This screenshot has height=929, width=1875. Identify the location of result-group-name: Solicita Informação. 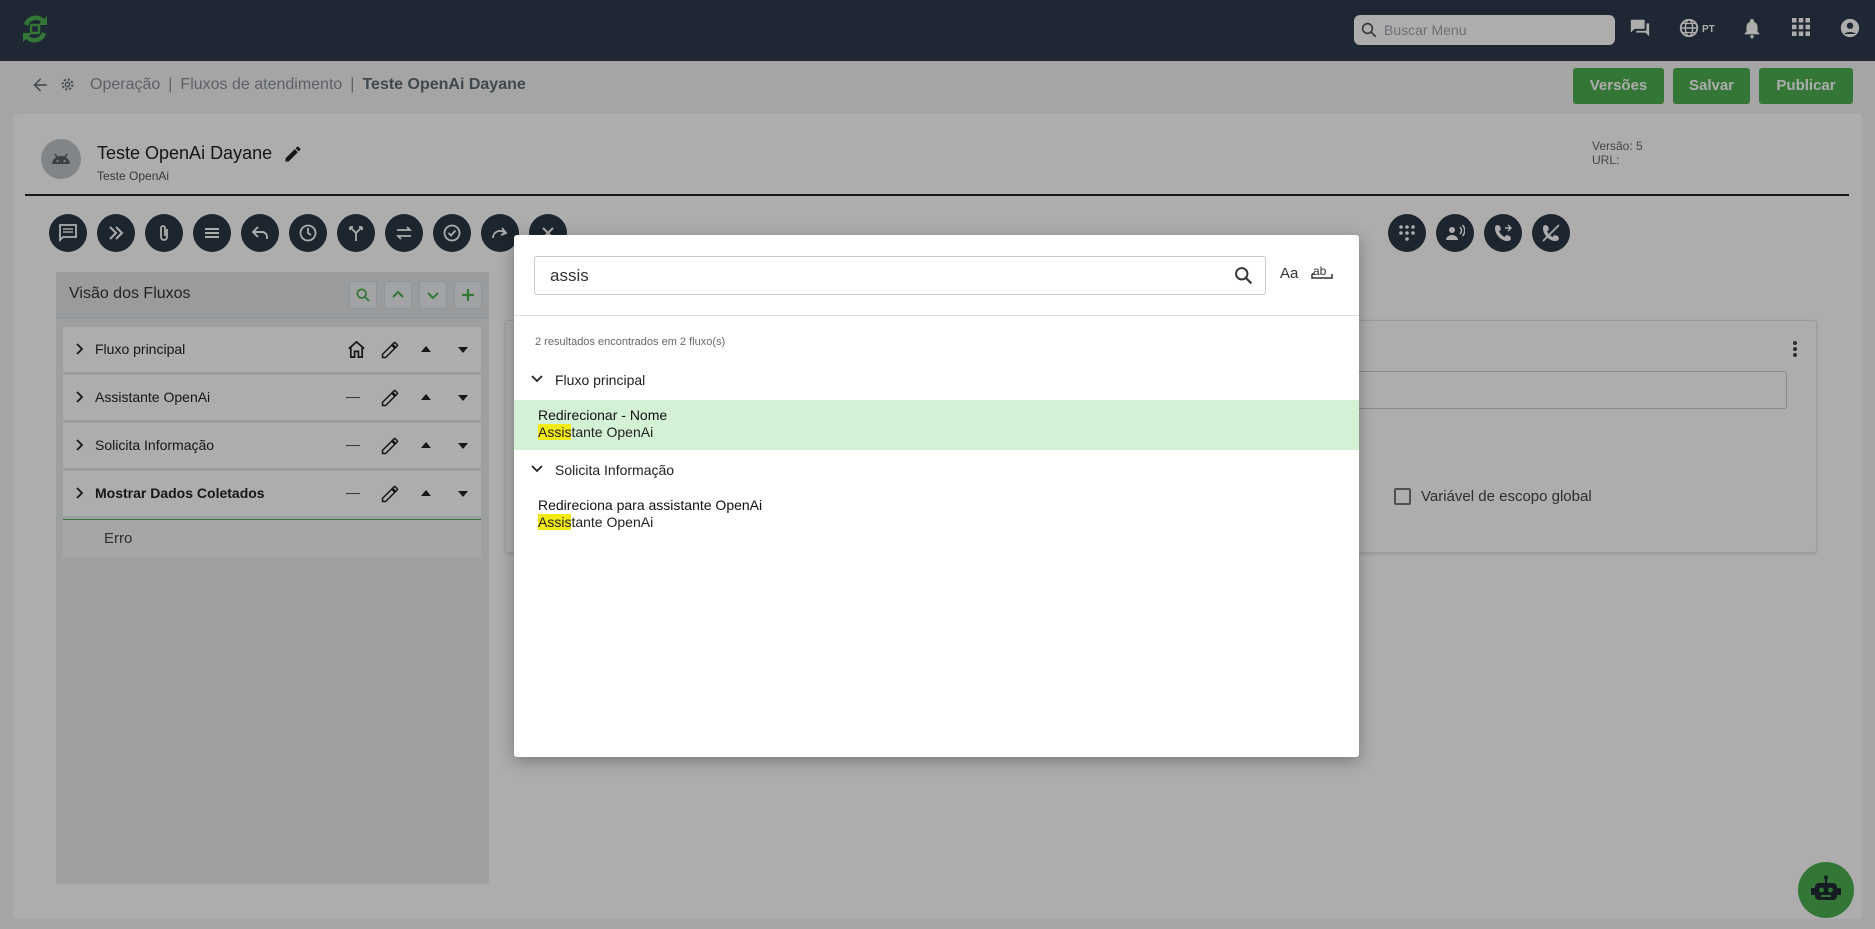
(615, 470).